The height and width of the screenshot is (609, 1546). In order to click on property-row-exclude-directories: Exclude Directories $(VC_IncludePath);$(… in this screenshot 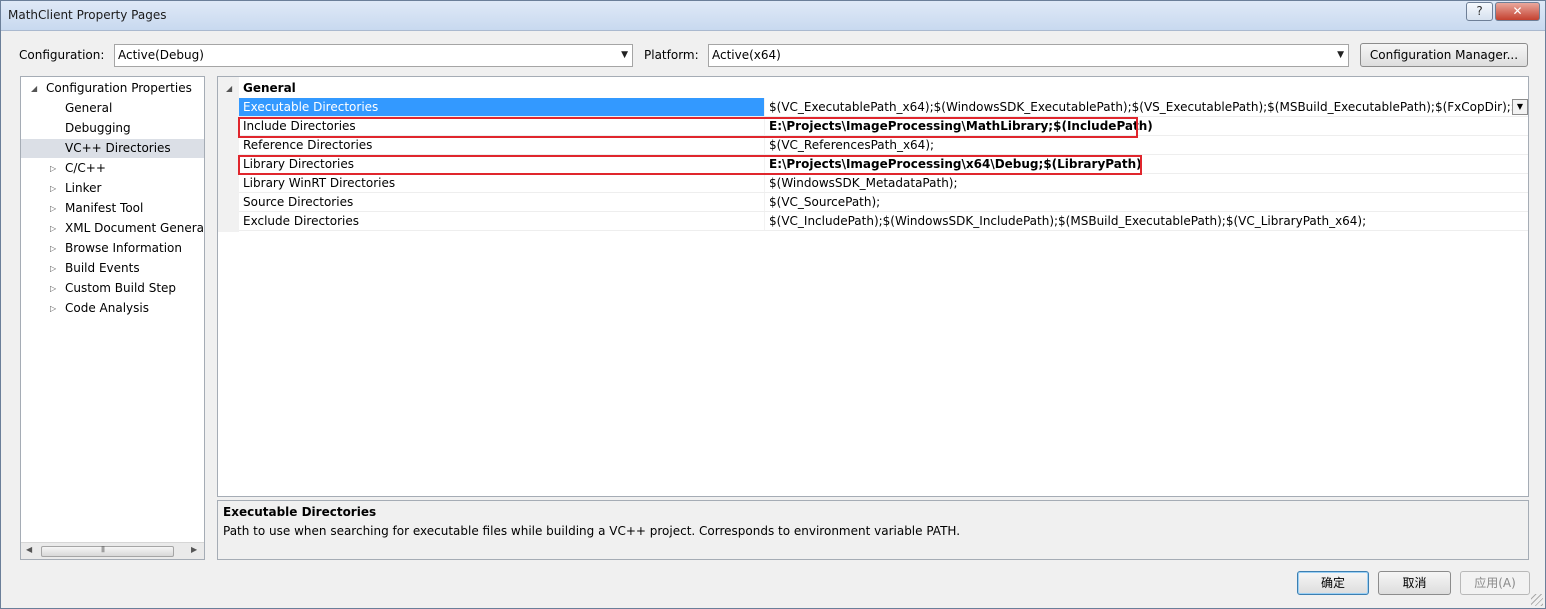, I will do `click(883, 221)`.